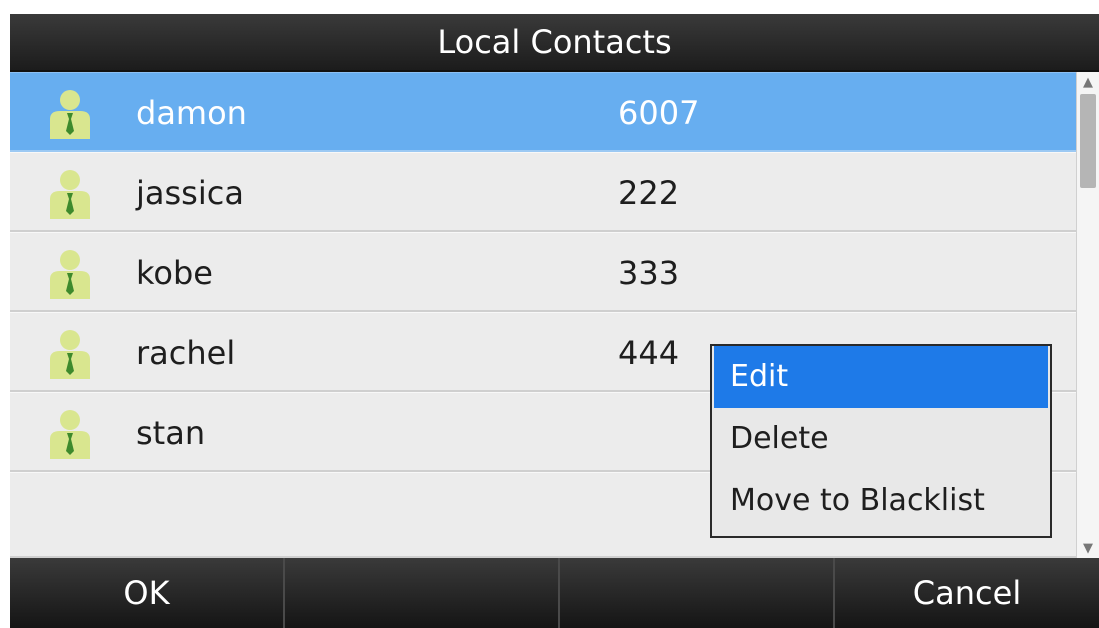  What do you see at coordinates (543, 112) in the screenshot?
I see `contact-row-damon: damon 6007` at bounding box center [543, 112].